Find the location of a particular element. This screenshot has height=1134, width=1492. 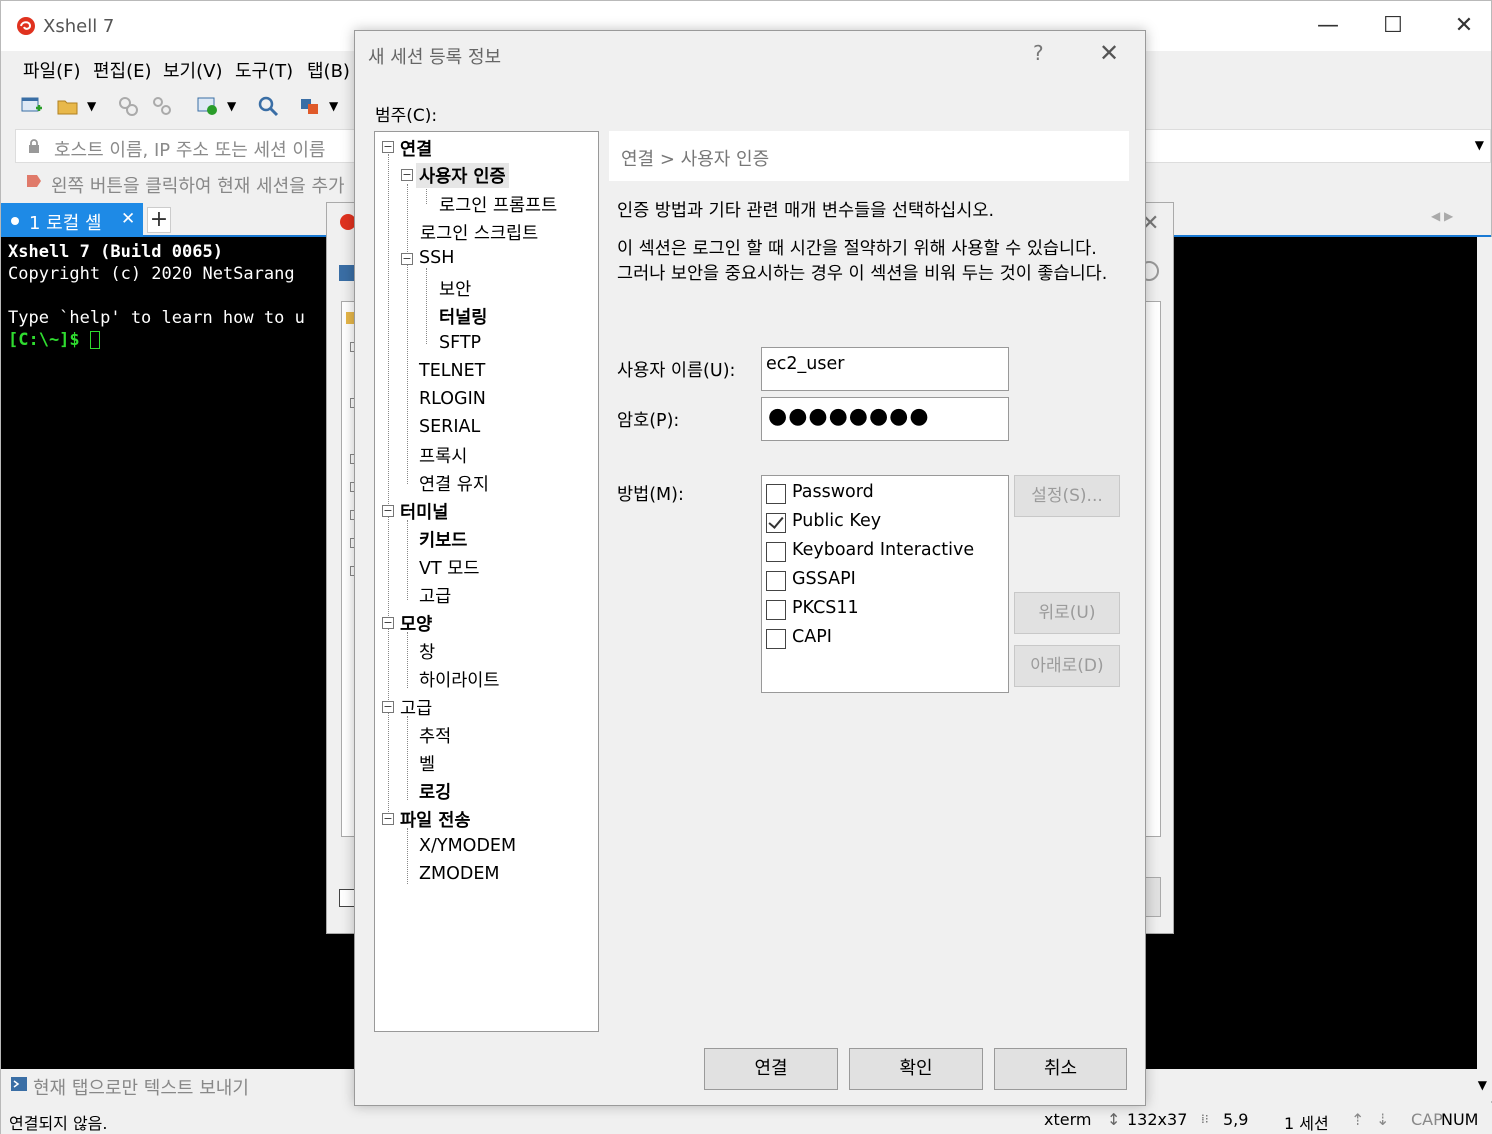

status-cursor-pos: 5,9 is located at coordinates (1236, 1119).